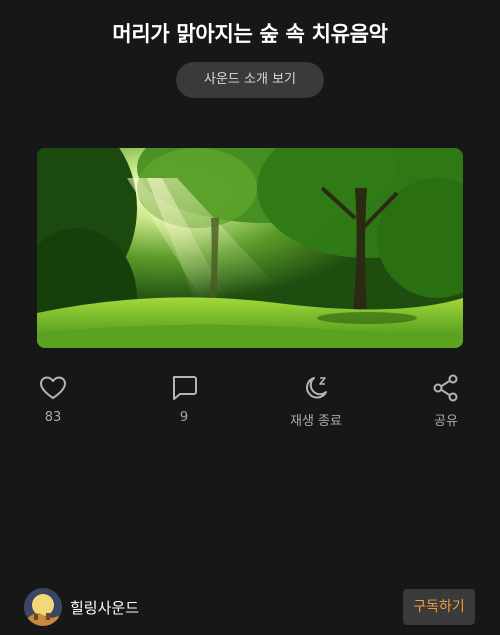 Image resolution: width=500 pixels, height=635 pixels. What do you see at coordinates (250, 80) in the screenshot?
I see `sound-intro-button: 사운드 소개 보기` at bounding box center [250, 80].